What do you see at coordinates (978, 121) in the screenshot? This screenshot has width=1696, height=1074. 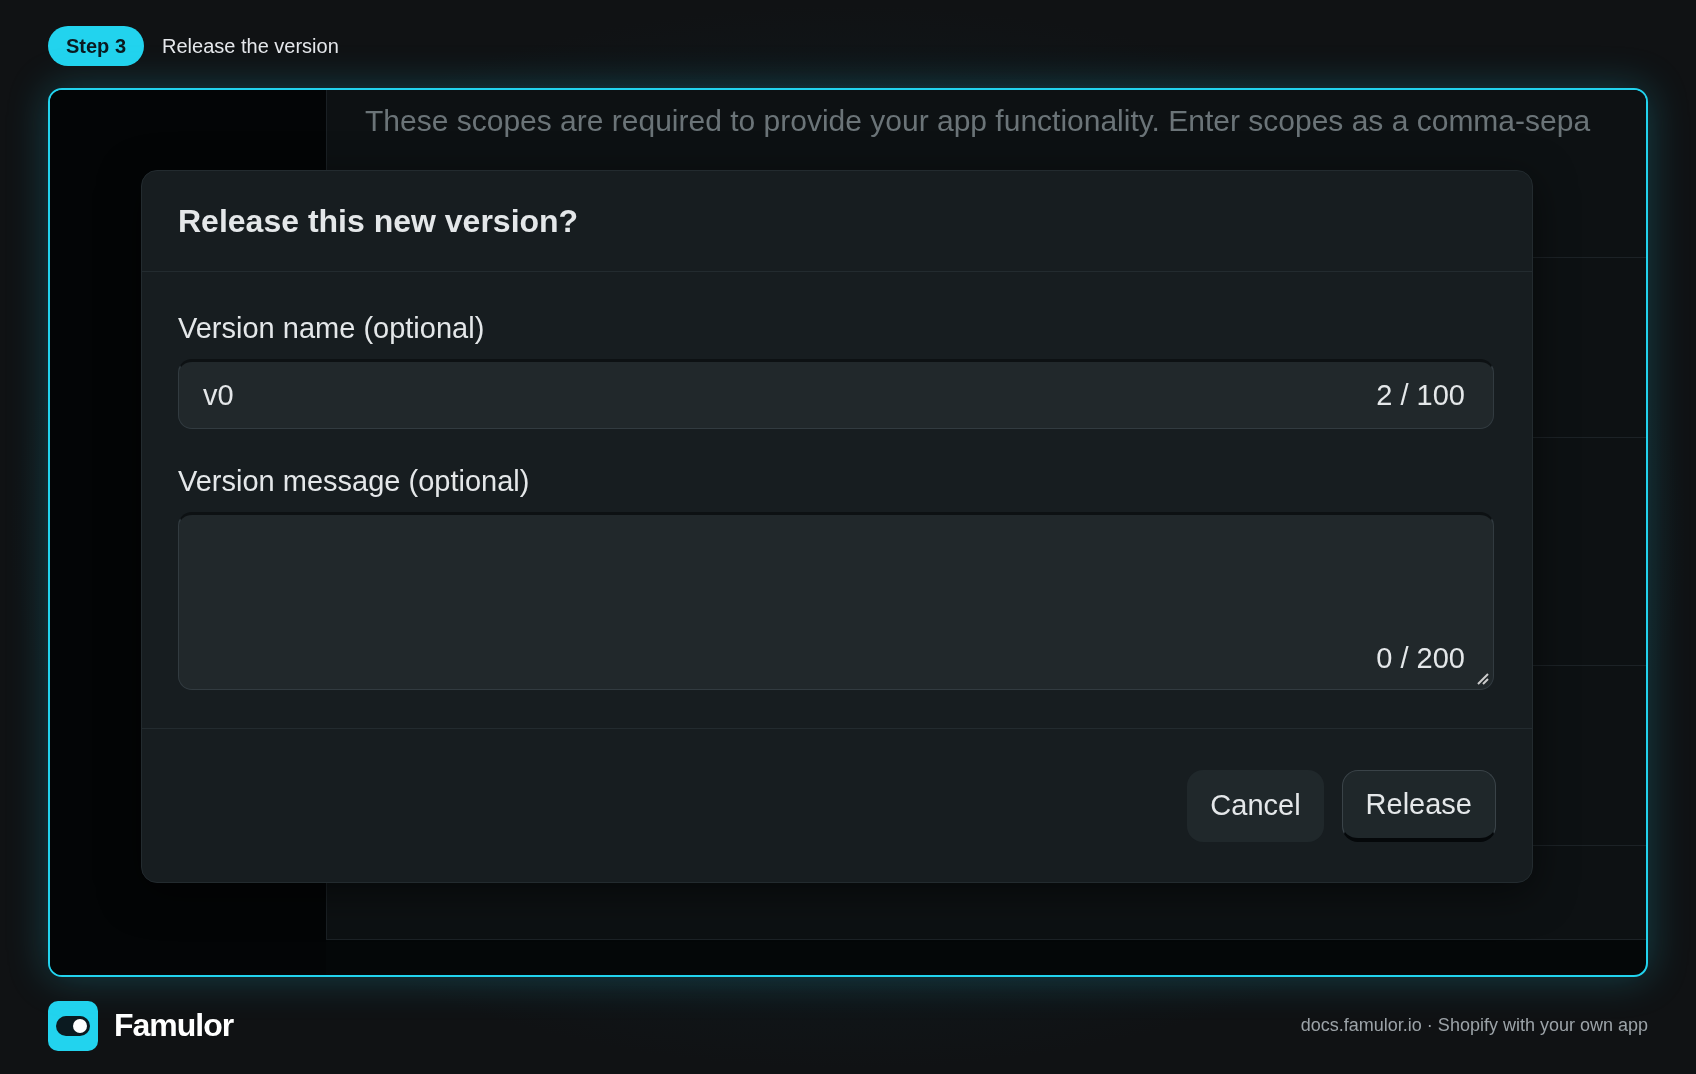 I see `scopes-description: These scopes are required to provide your app functionality. Enter scopes as a comma-sepa` at bounding box center [978, 121].